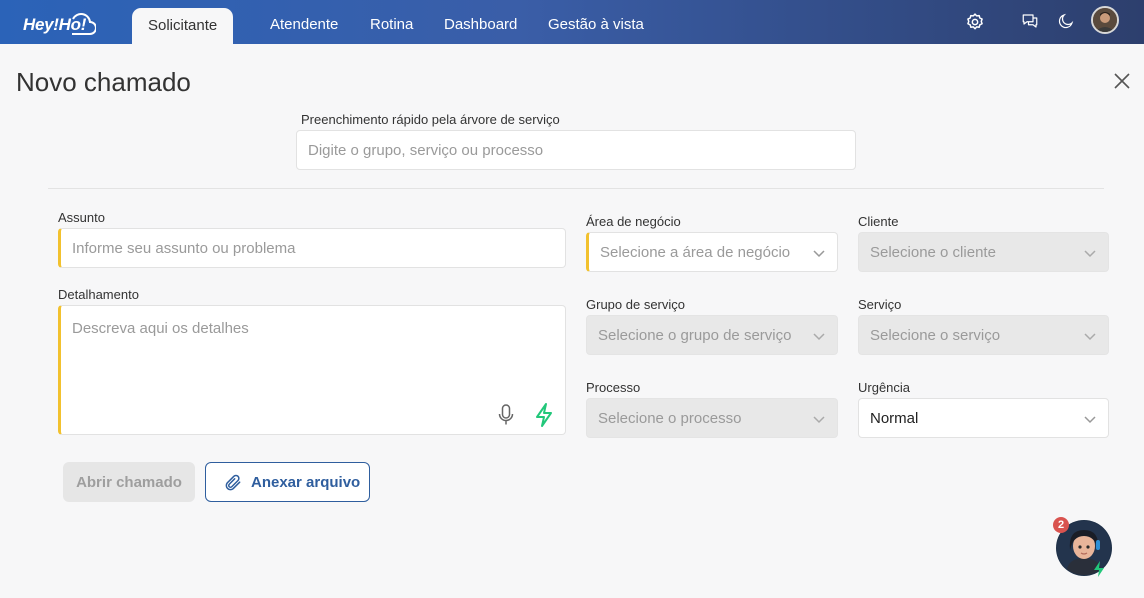  I want to click on page-title: Novo chamado, so click(103, 82).